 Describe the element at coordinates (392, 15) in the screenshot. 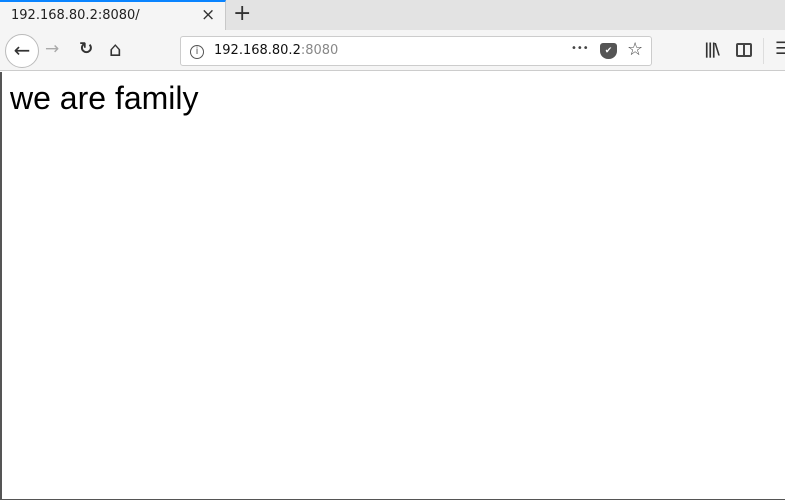

I see `tab-strip: 192.168.80.2:8080/ × +` at that location.